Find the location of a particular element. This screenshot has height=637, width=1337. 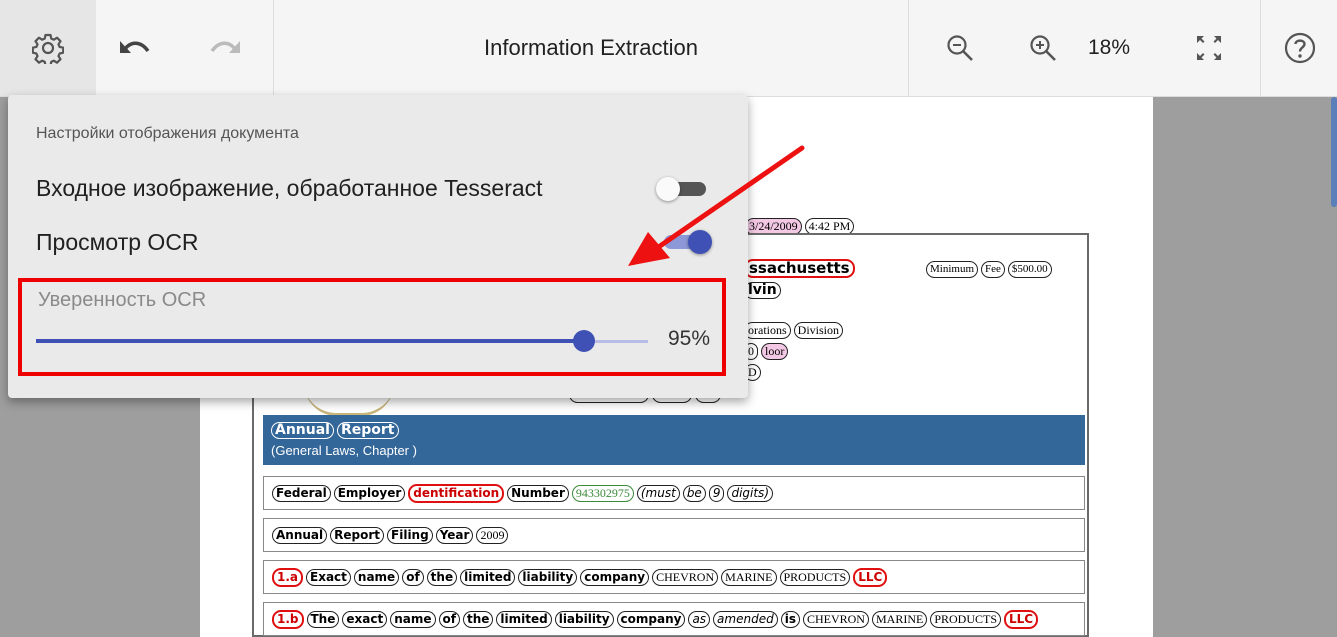

zoom-out-button is located at coordinates (960, 48).